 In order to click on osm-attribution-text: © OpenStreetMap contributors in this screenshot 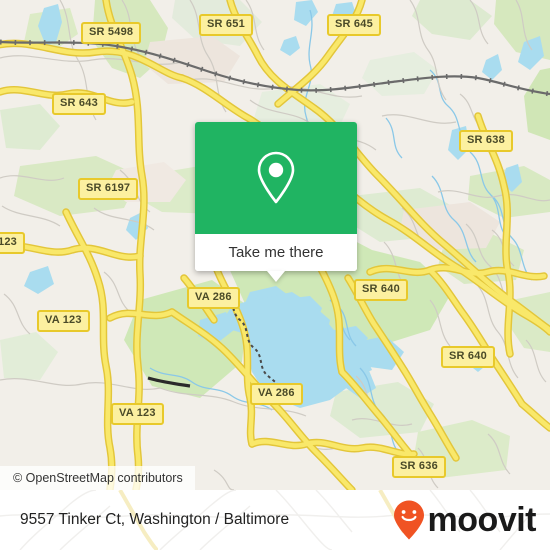, I will do `click(98, 478)`.